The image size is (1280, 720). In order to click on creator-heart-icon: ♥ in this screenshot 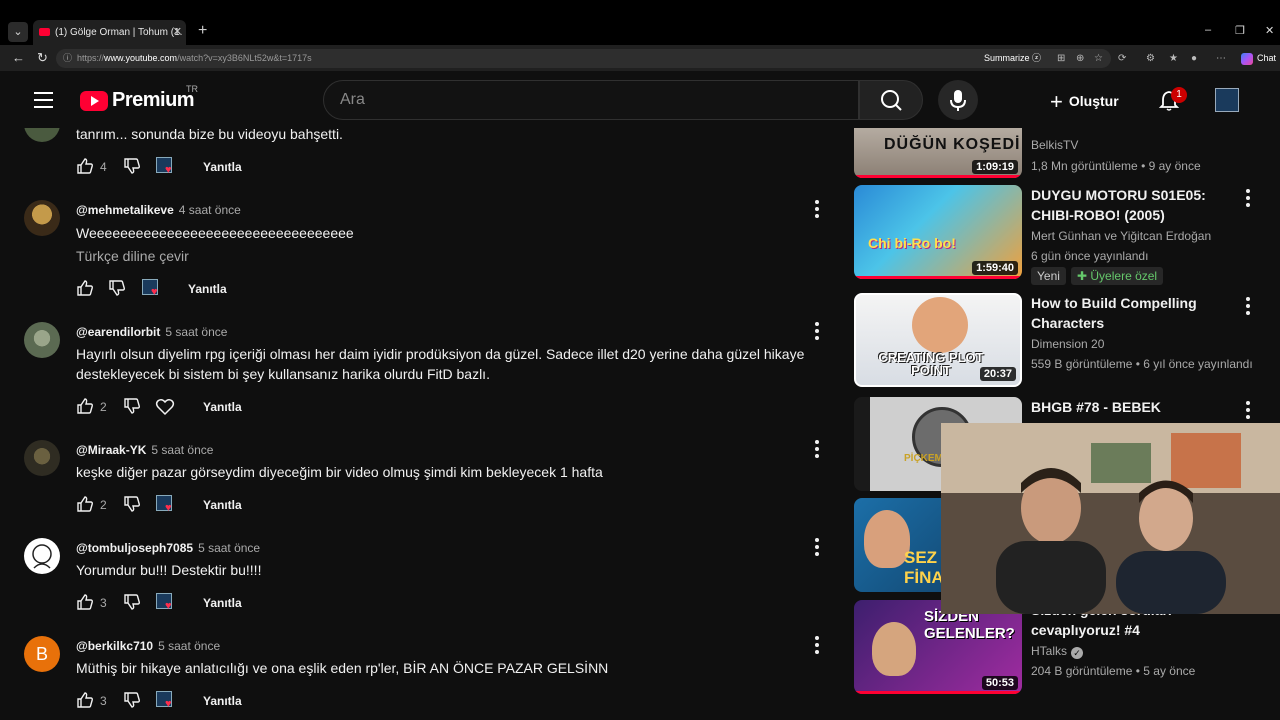, I will do `click(166, 701)`.